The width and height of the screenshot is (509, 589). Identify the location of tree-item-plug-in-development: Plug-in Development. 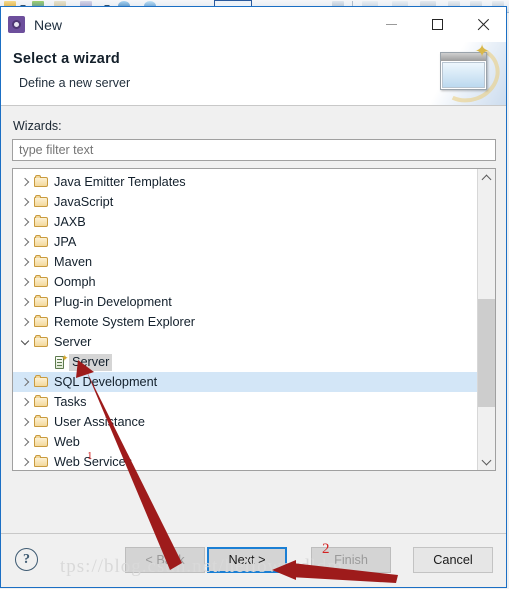
(245, 302).